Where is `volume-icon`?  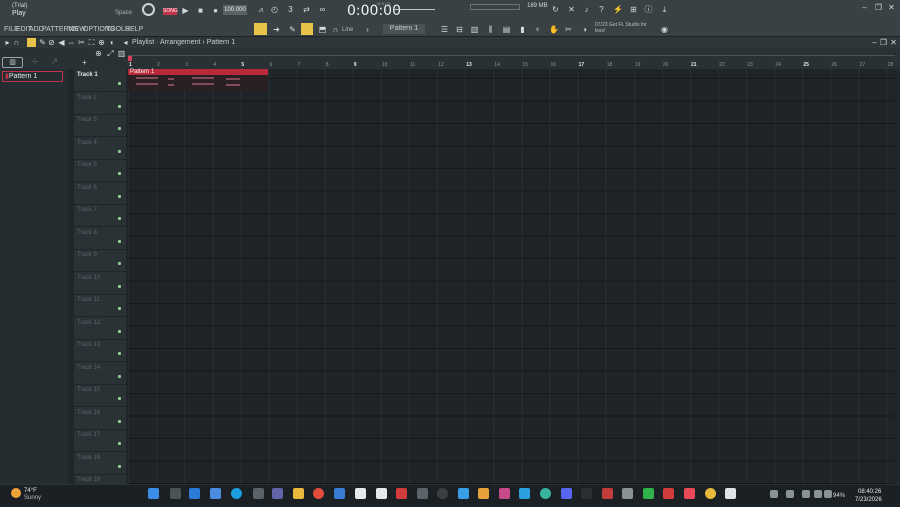 volume-icon is located at coordinates (818, 494).